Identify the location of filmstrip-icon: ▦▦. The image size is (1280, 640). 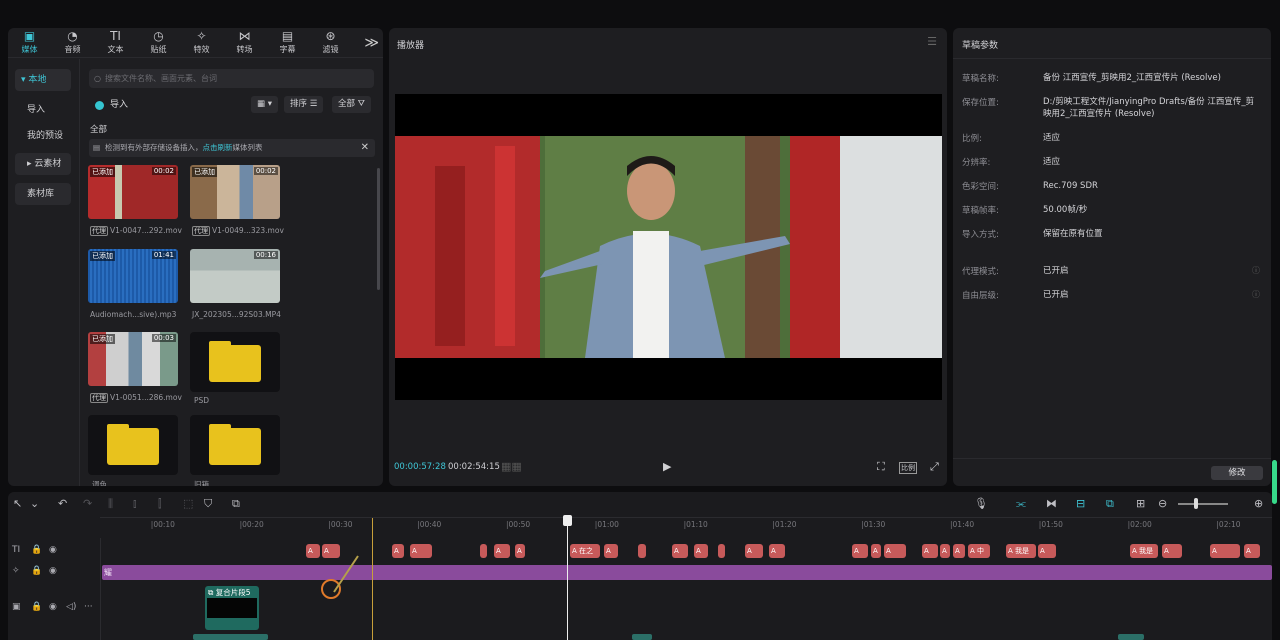
(511, 466).